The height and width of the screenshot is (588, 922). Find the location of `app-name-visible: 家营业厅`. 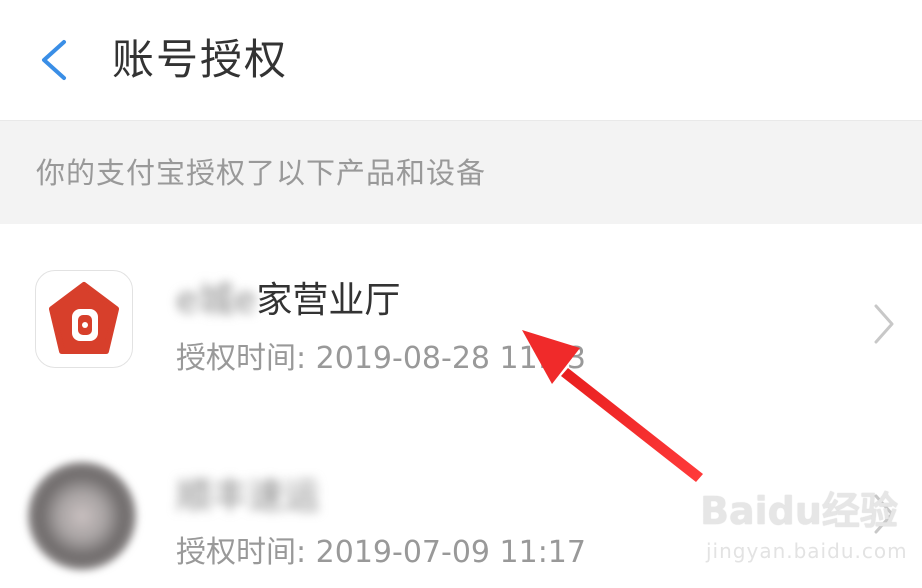

app-name-visible: 家营业厅 is located at coordinates (328, 300).